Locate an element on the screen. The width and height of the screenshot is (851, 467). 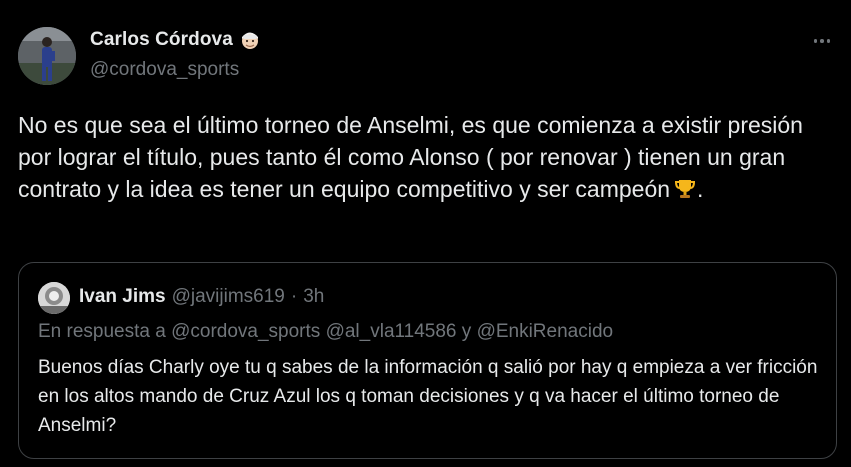
reply-mention-1: @cordova_sports is located at coordinates (245, 331).